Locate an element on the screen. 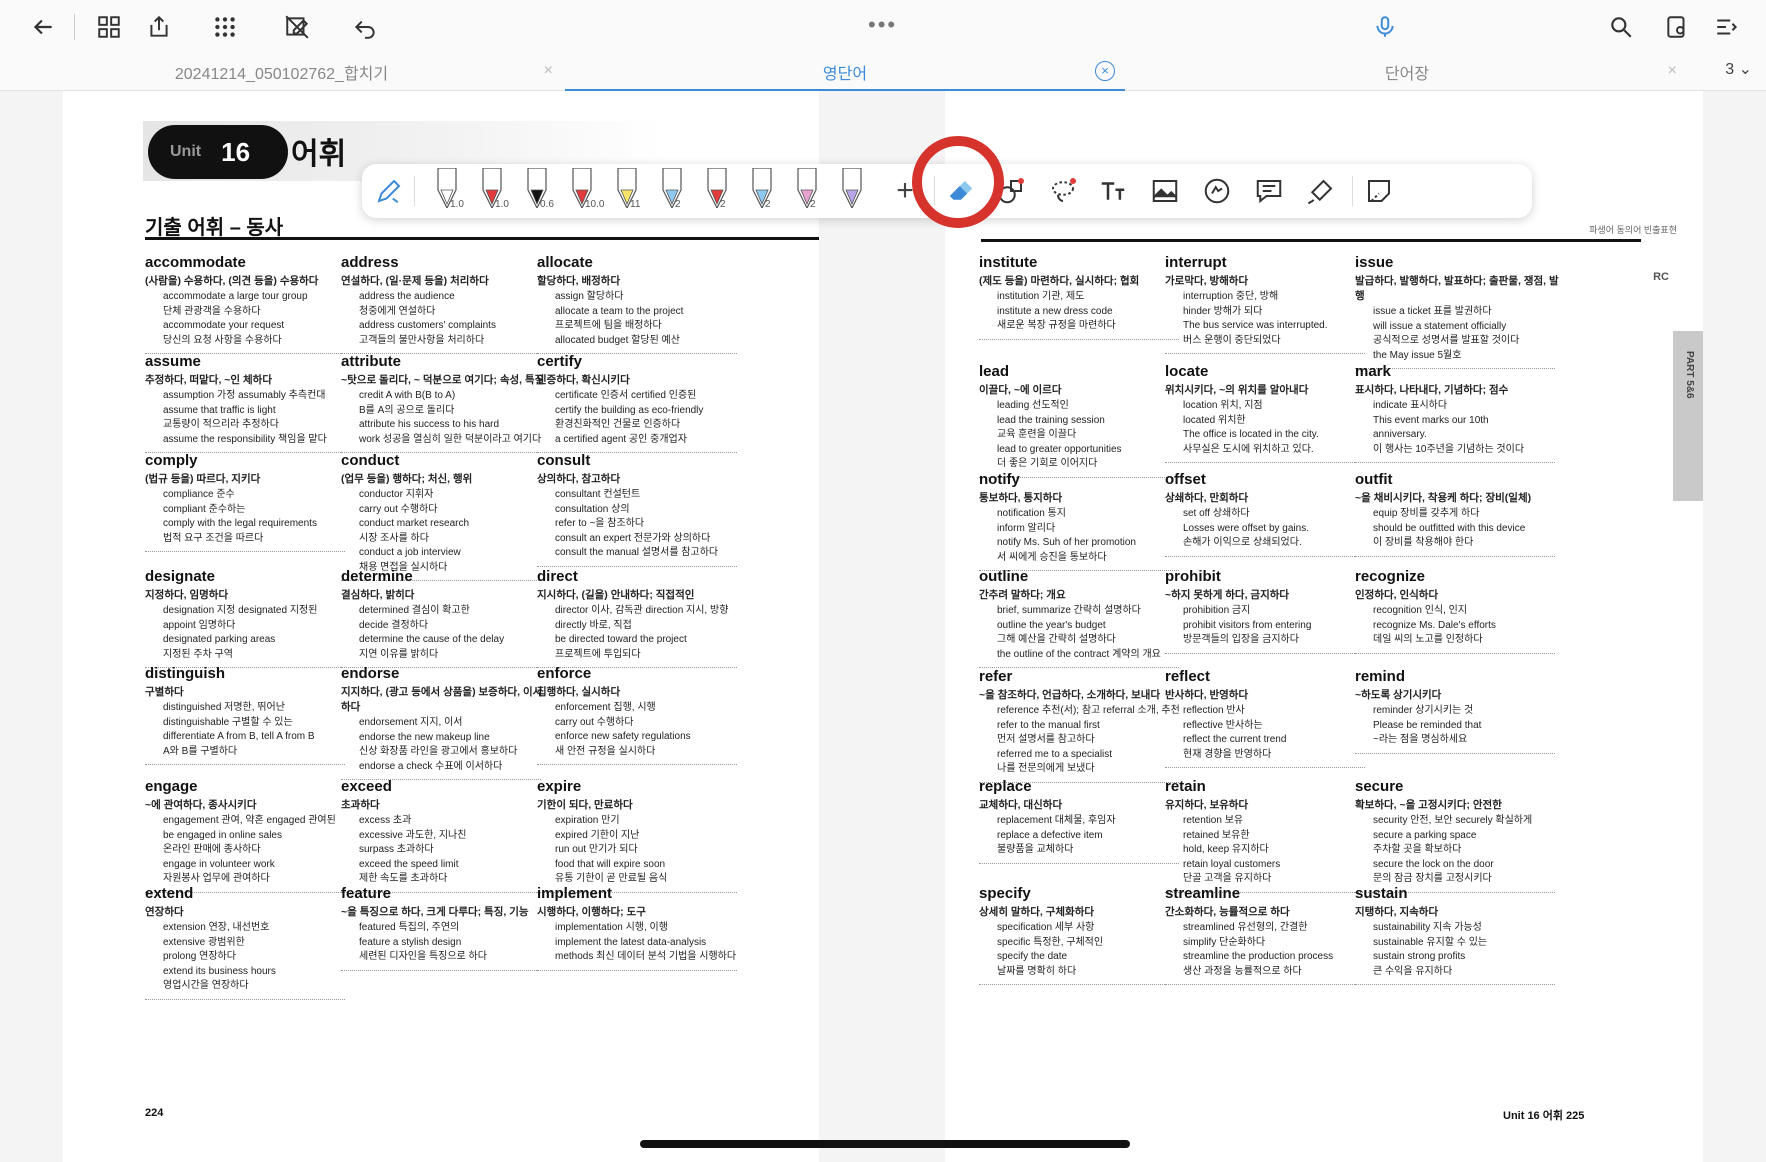  vocab-example: engage in volunteer work is located at coordinates (219, 864).